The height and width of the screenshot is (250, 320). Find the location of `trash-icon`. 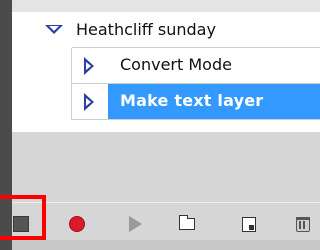

trash-icon is located at coordinates (303, 224).